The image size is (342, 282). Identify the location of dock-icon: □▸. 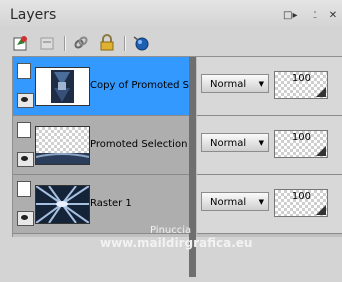
(290, 16).